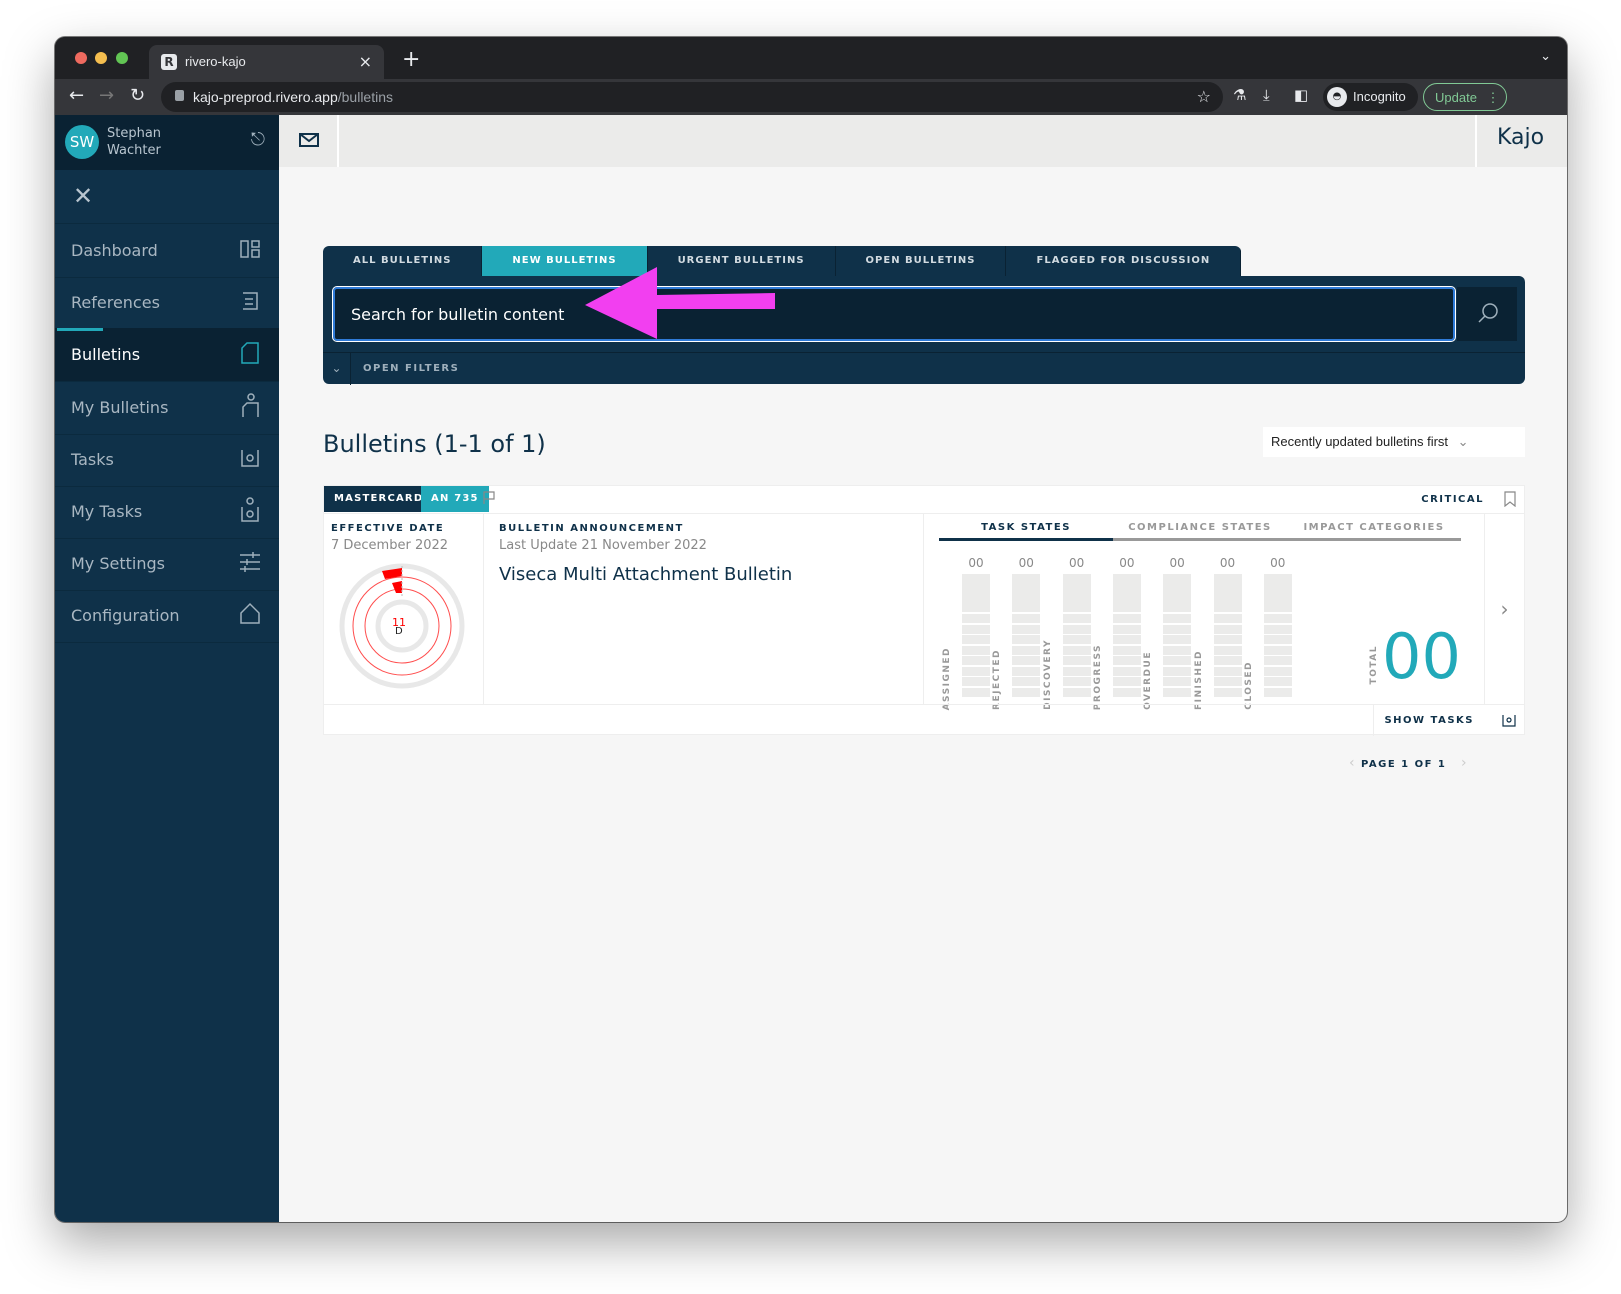 The height and width of the screenshot is (1294, 1621). I want to click on total-label: TOTAL, so click(1374, 664).